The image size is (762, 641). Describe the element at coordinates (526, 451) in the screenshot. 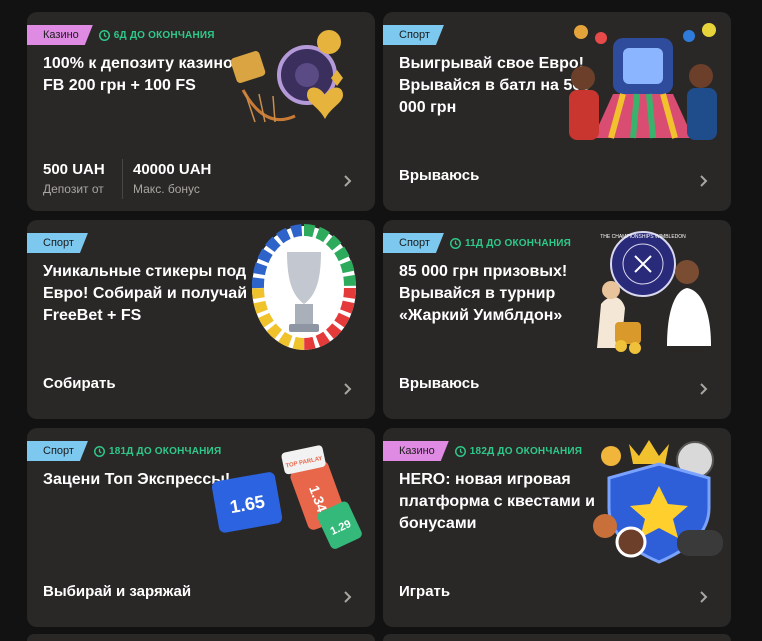

I see `timer-text: 182Д ДО ОКОНЧАНИЯ` at that location.